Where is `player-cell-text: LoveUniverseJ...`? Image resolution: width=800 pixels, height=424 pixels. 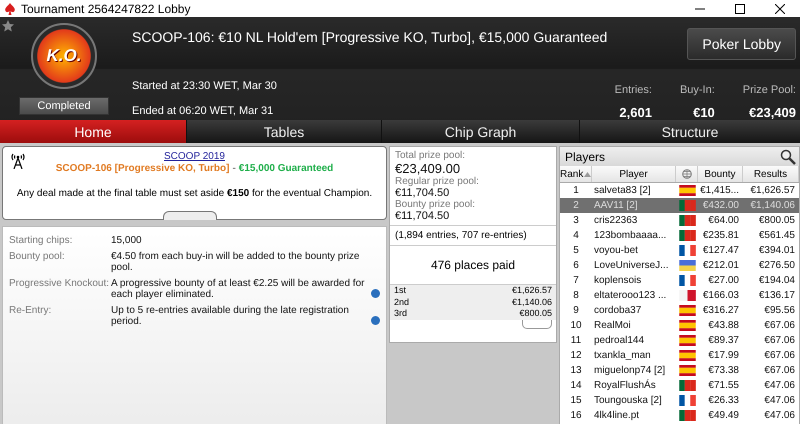 player-cell-text: LoveUniverseJ... is located at coordinates (631, 265).